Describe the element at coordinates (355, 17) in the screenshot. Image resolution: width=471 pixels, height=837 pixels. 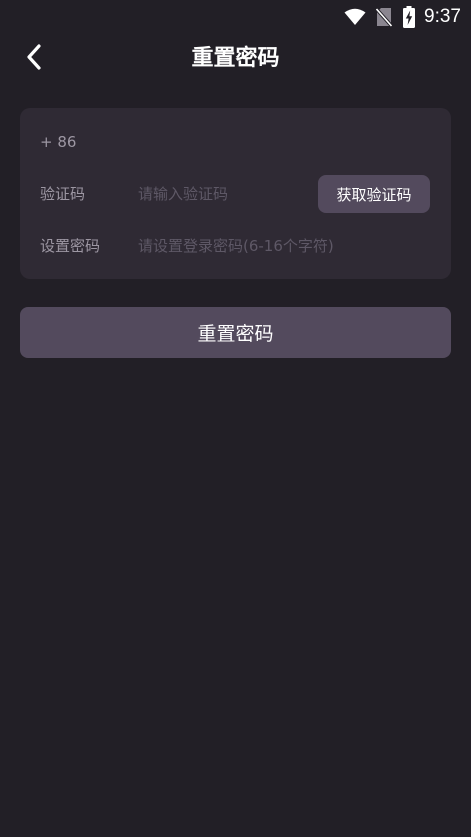
I see `wifi-icon` at that location.